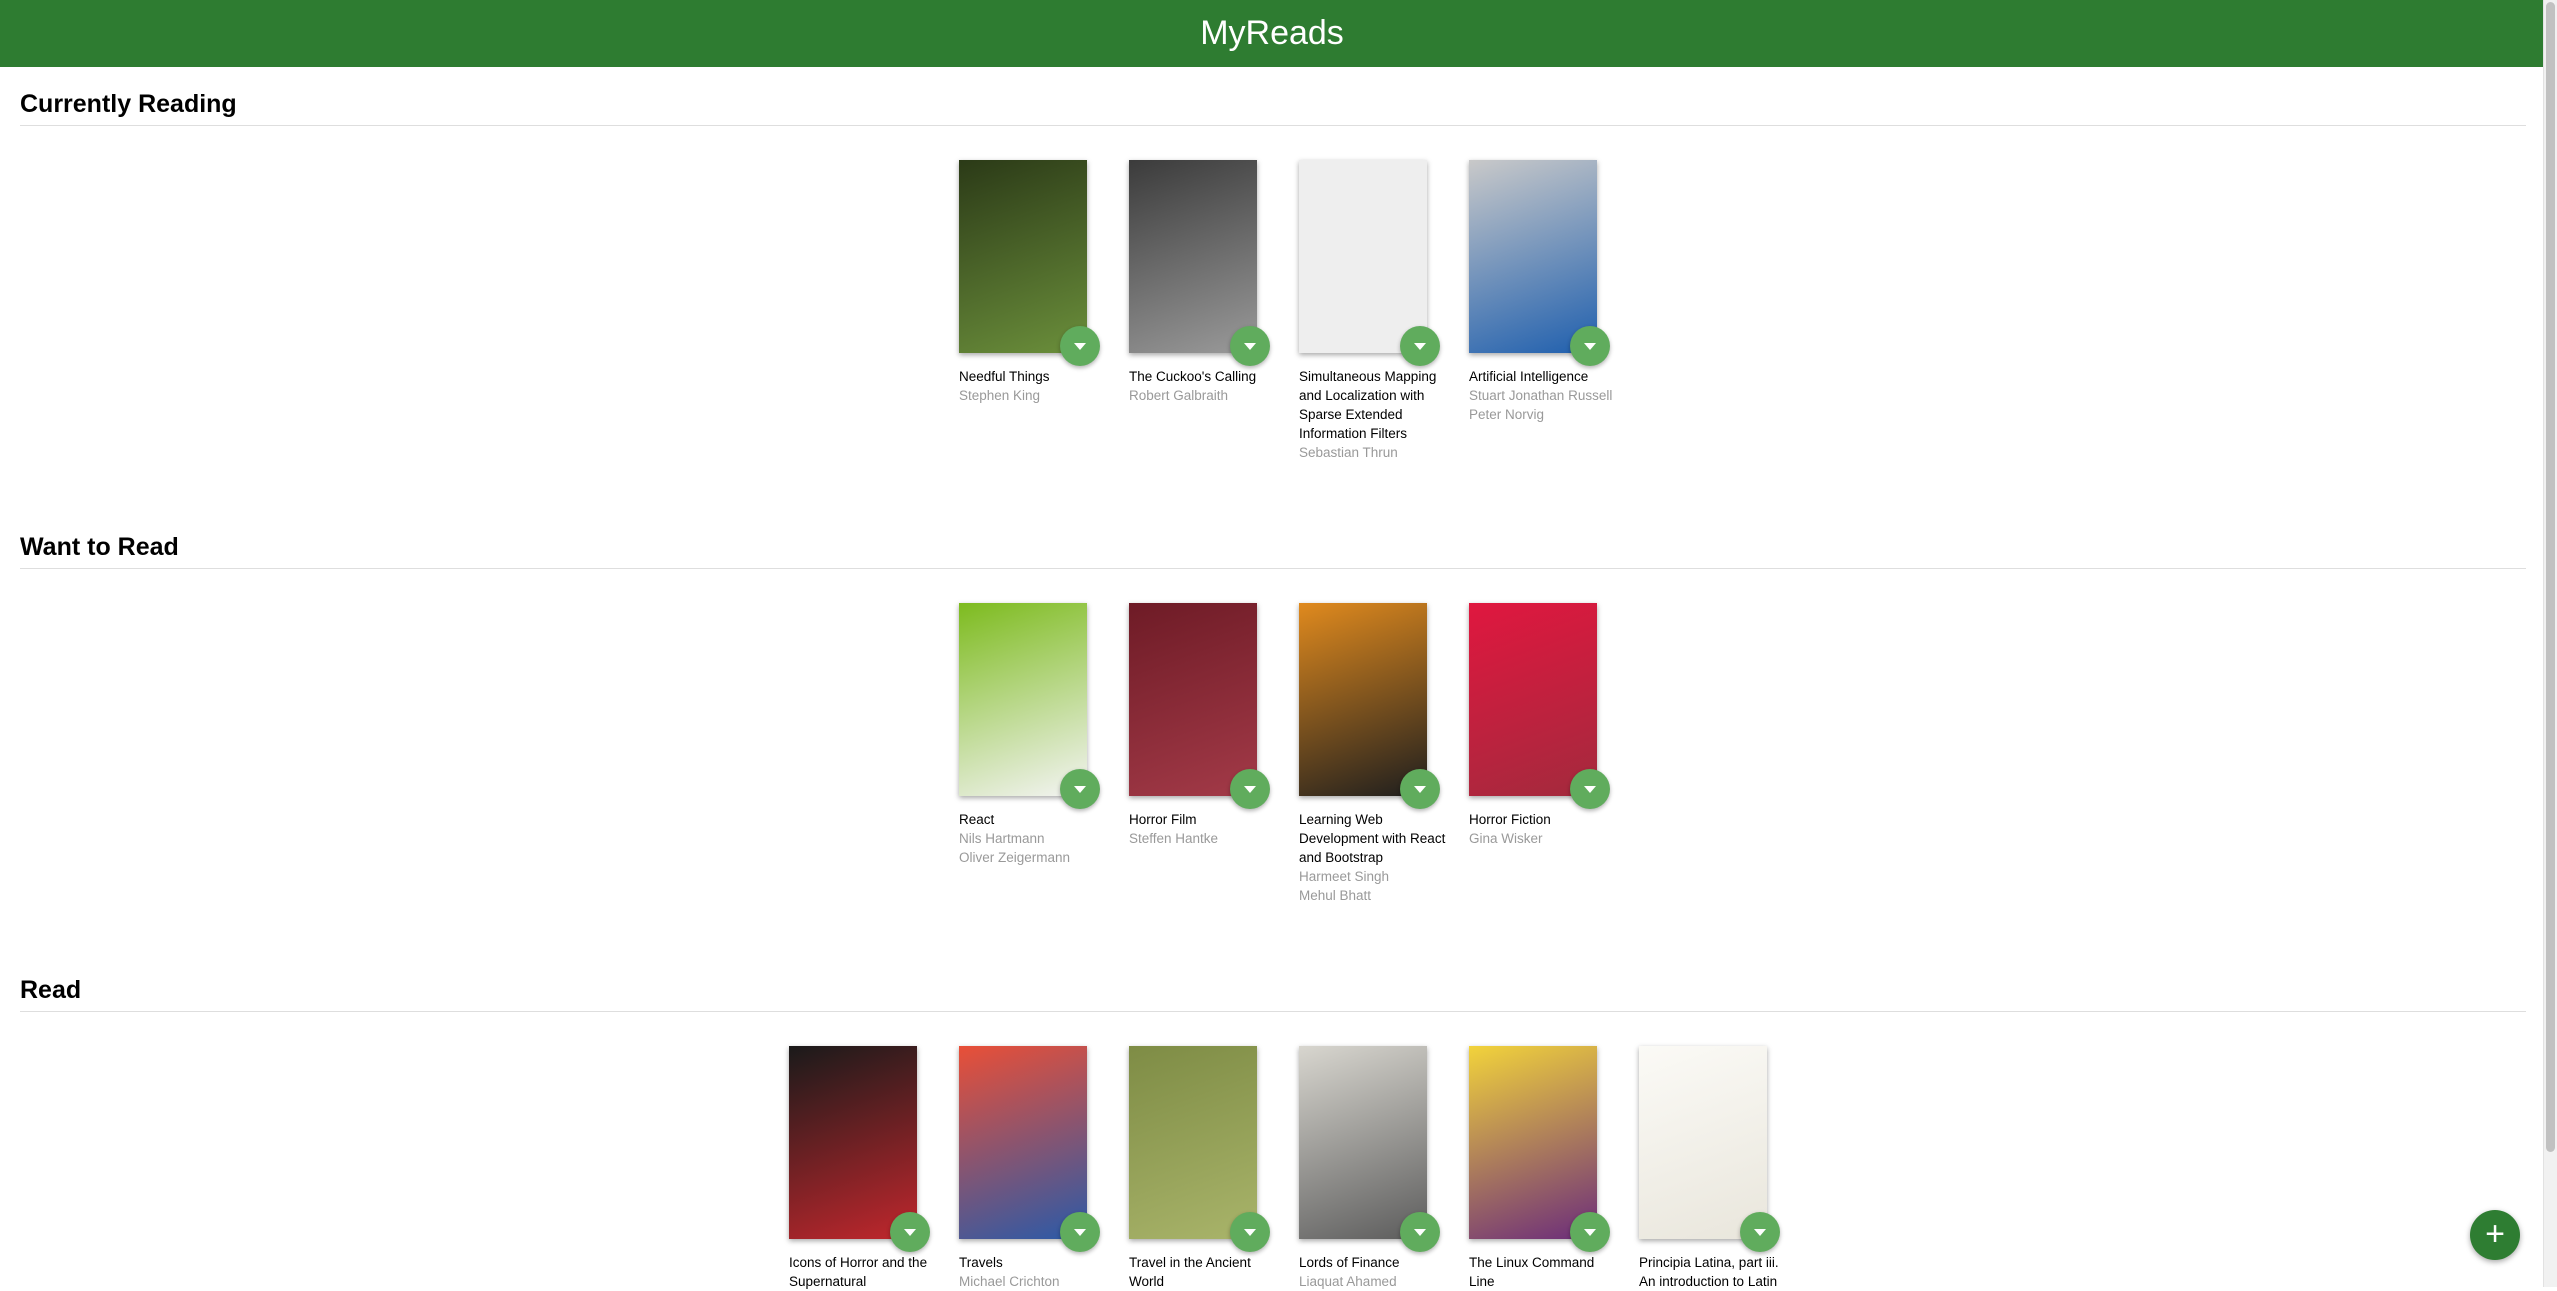 Image resolution: width=2557 pixels, height=1291 pixels. I want to click on book-title-text: Lords of Finance, so click(1349, 1262).